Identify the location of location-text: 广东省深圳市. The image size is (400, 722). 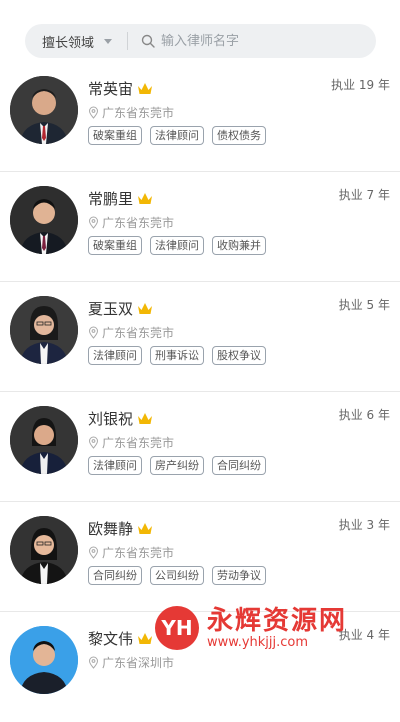
(138, 663).